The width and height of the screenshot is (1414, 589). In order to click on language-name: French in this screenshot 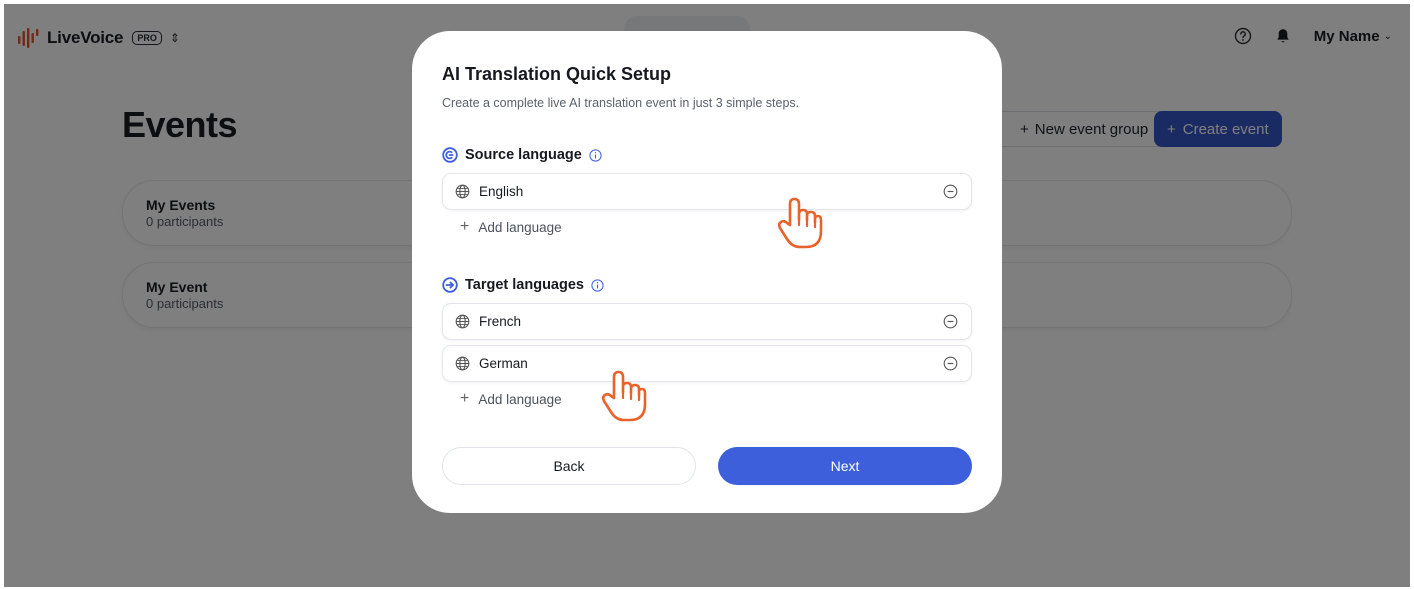, I will do `click(500, 321)`.